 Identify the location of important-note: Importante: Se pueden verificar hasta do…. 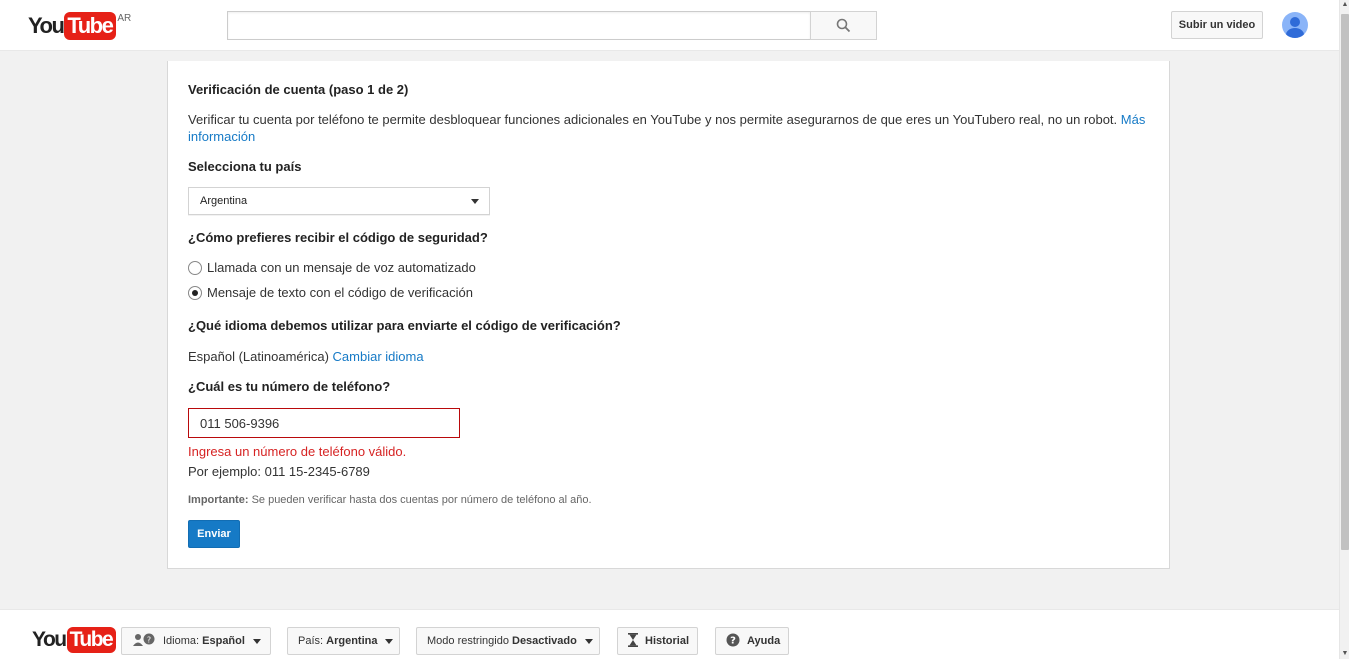
(390, 500).